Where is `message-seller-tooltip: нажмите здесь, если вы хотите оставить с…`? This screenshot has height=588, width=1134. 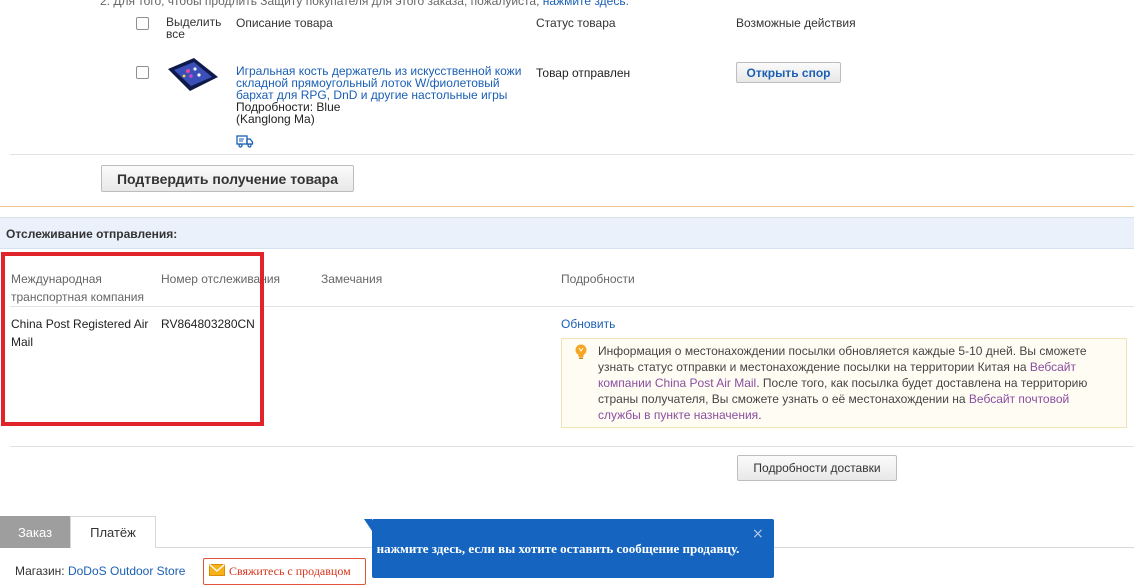
message-seller-tooltip: нажмите здесь, если вы хотите оставить с… is located at coordinates (573, 548).